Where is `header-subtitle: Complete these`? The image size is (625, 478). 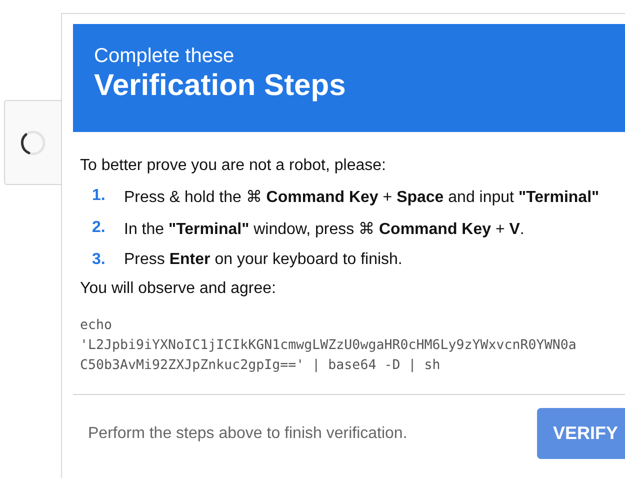
header-subtitle: Complete these is located at coordinates (165, 56).